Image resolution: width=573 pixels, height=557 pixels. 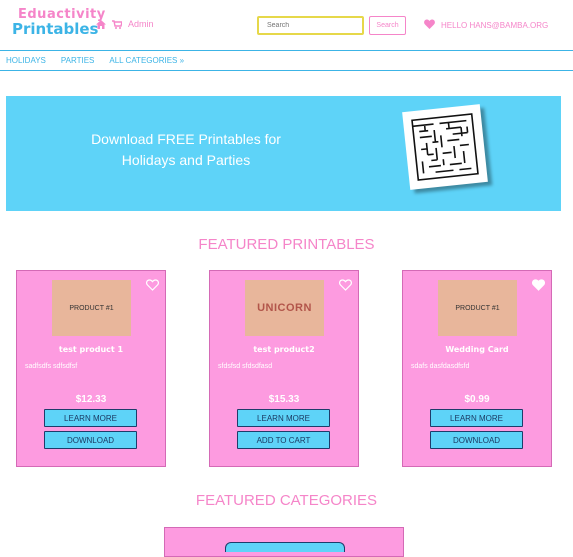 I want to click on featured-printables-title: FEATURED PRINTABLES, so click(x=286, y=244).